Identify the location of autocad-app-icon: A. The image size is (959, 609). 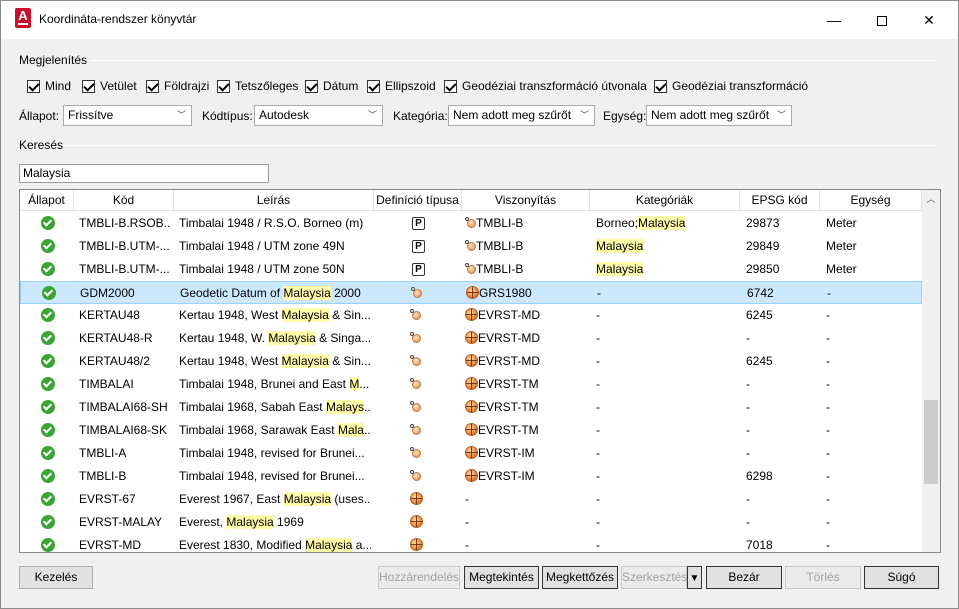
(23, 18).